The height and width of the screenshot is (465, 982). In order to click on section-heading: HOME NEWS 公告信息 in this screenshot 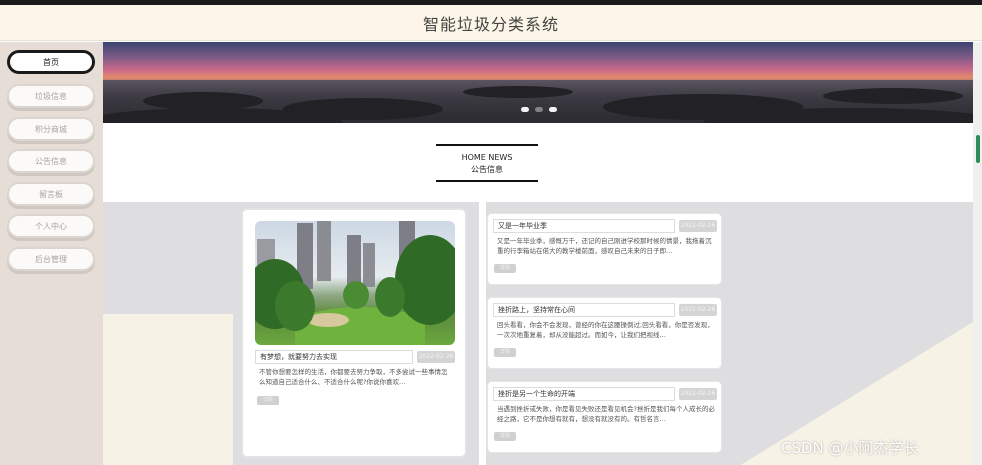, I will do `click(487, 164)`.